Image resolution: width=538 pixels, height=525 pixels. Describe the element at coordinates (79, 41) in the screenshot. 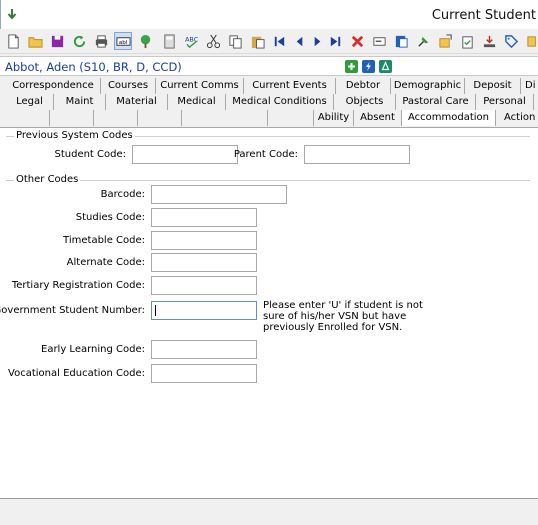

I see `refresh-icon` at that location.